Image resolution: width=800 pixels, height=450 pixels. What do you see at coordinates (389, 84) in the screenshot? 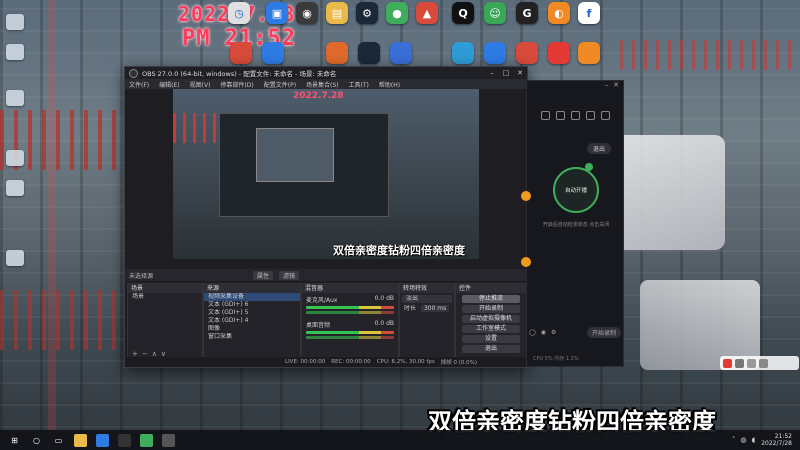
I see `menu-help: 帮助(H)` at bounding box center [389, 84].